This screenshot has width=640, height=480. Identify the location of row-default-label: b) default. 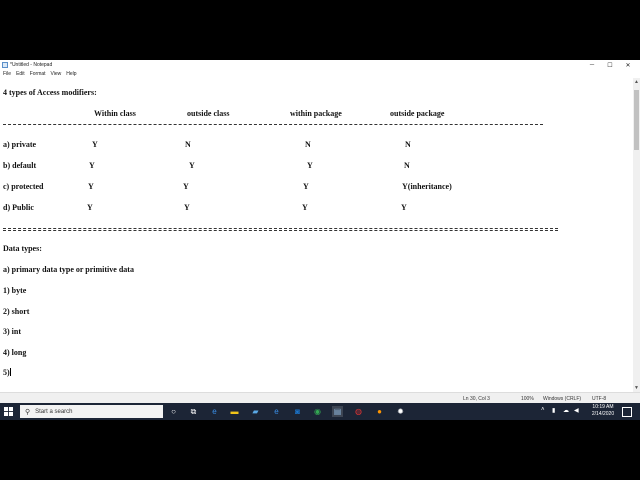
(20, 165).